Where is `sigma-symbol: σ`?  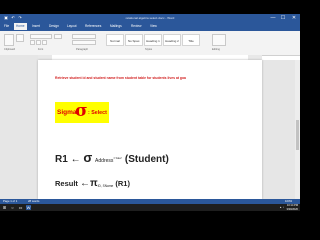
sigma-symbol: σ is located at coordinates (81, 111).